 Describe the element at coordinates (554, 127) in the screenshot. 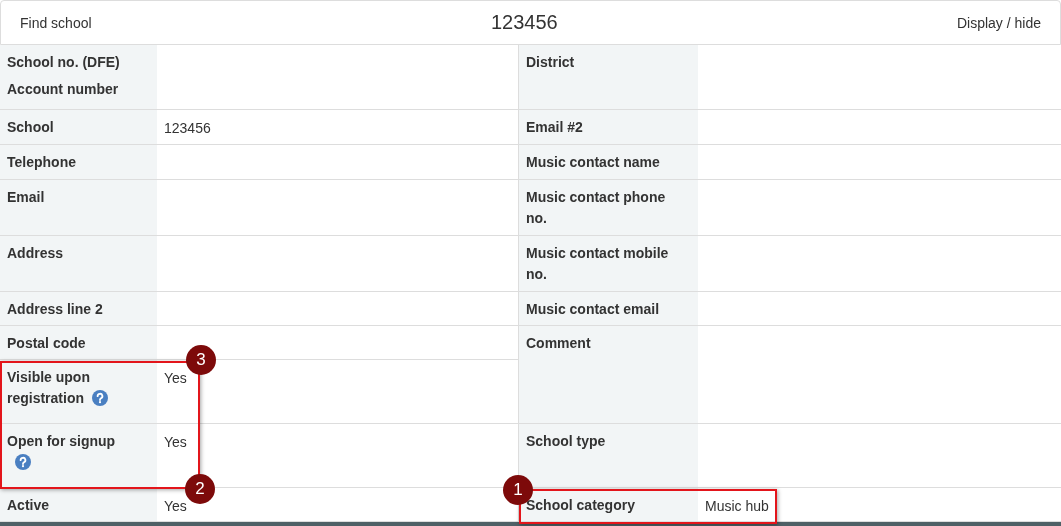

I see `field-label: Email #2` at that location.